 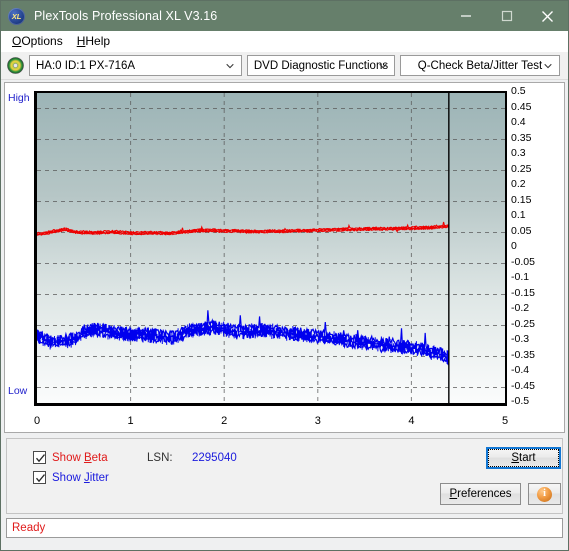 I want to click on start-button-label: Start, so click(x=523, y=458).